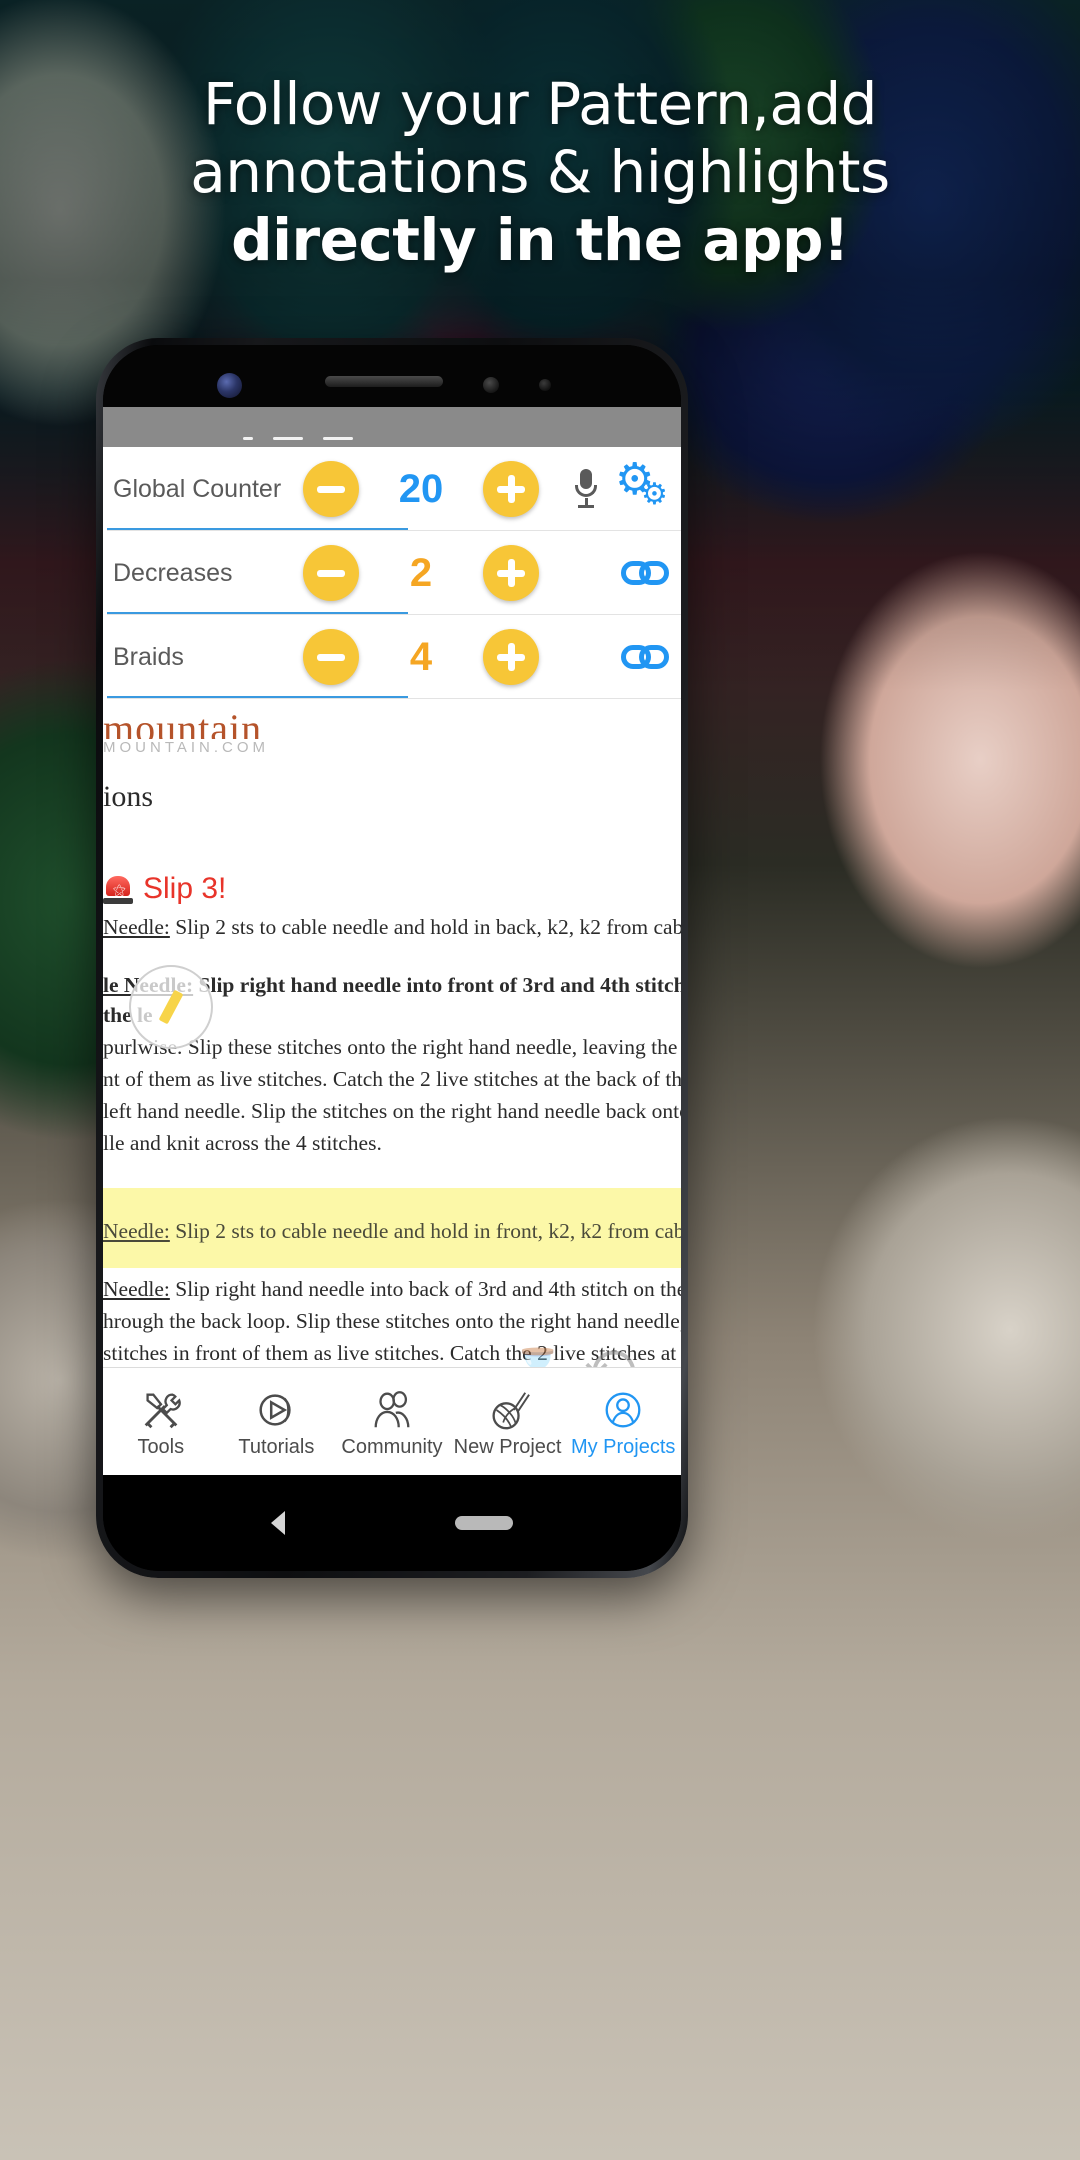 The height and width of the screenshot is (2160, 1080). Describe the element at coordinates (197, 488) in the screenshot. I see `counter-label: Global Counter` at that location.